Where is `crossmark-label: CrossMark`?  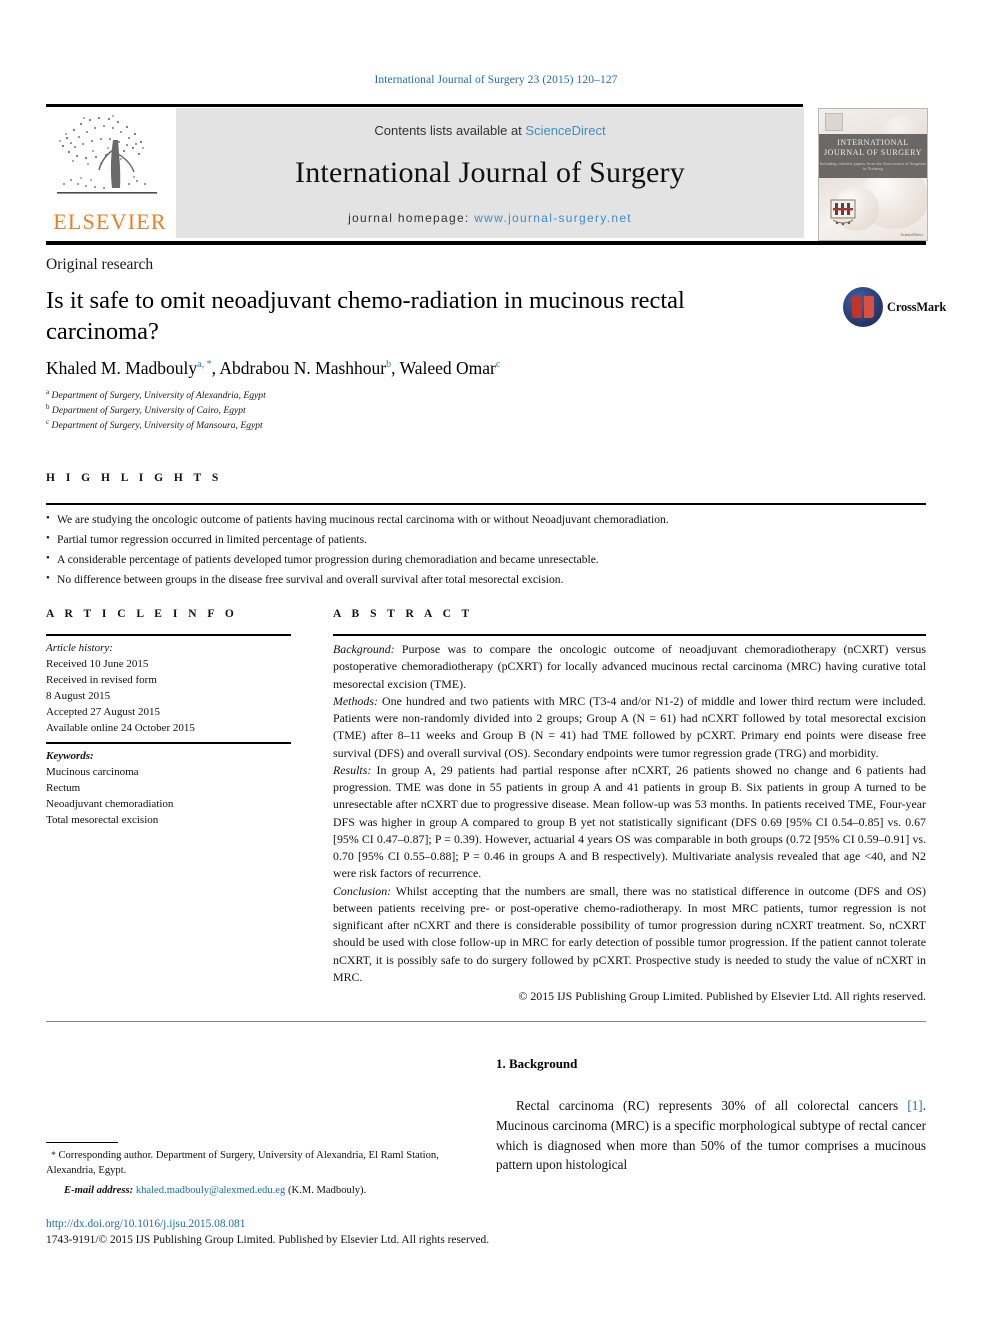 crossmark-label: CrossMark is located at coordinates (917, 307).